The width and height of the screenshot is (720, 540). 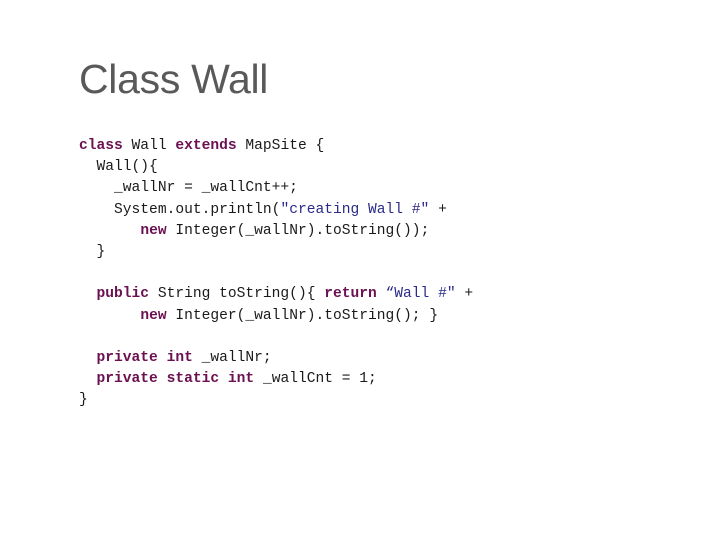 What do you see at coordinates (237, 294) in the screenshot?
I see `code-text: String toString(){` at bounding box center [237, 294].